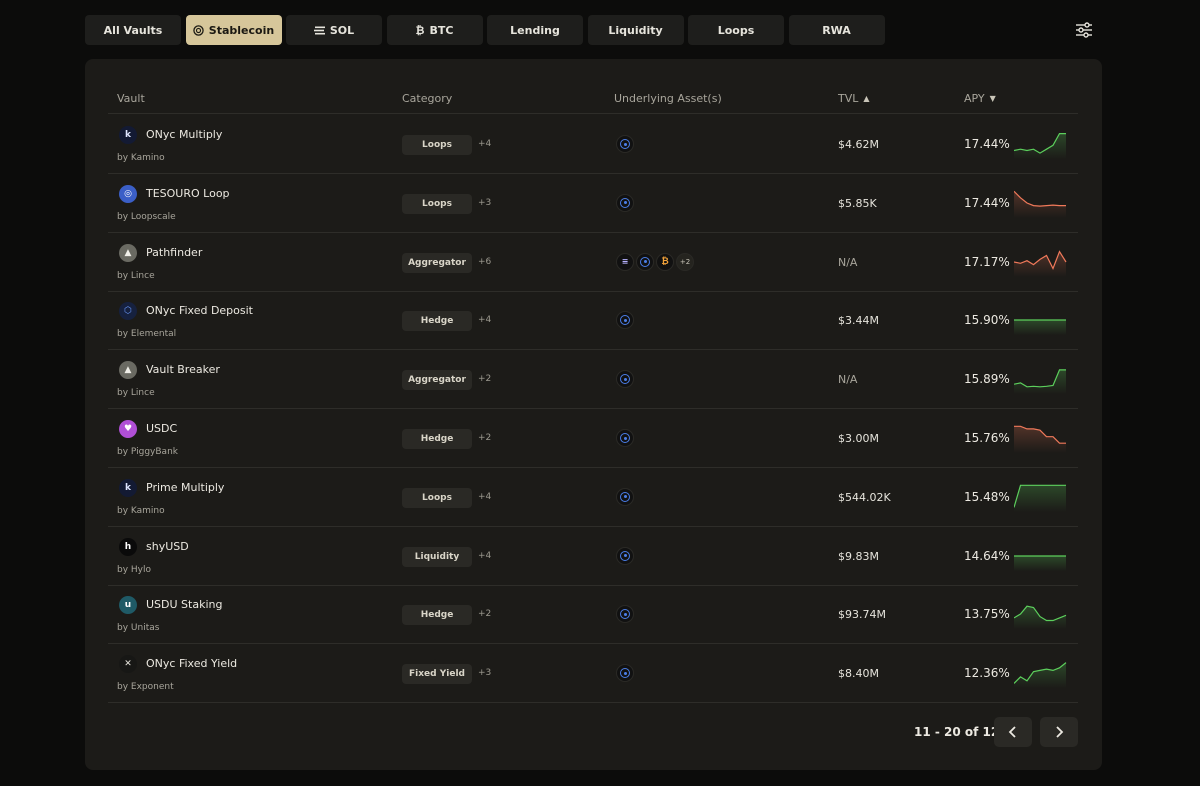 The image size is (1200, 786). What do you see at coordinates (241, 30) in the screenshot?
I see `tab-label: Stablecoin` at bounding box center [241, 30].